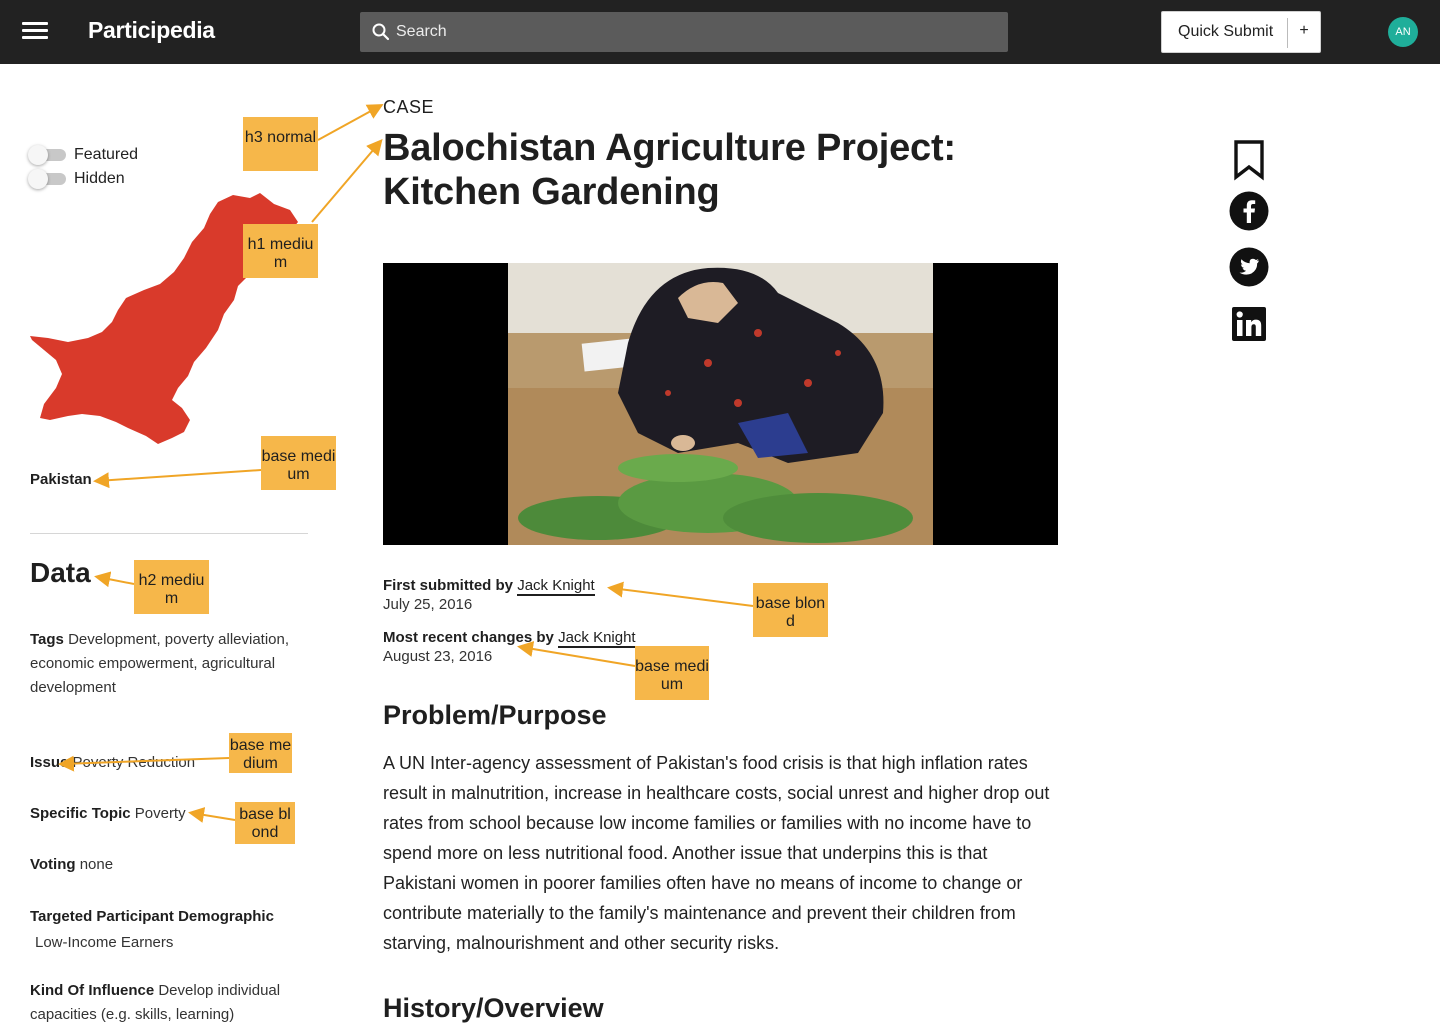  I want to click on user-avatar: AN, so click(1403, 32).